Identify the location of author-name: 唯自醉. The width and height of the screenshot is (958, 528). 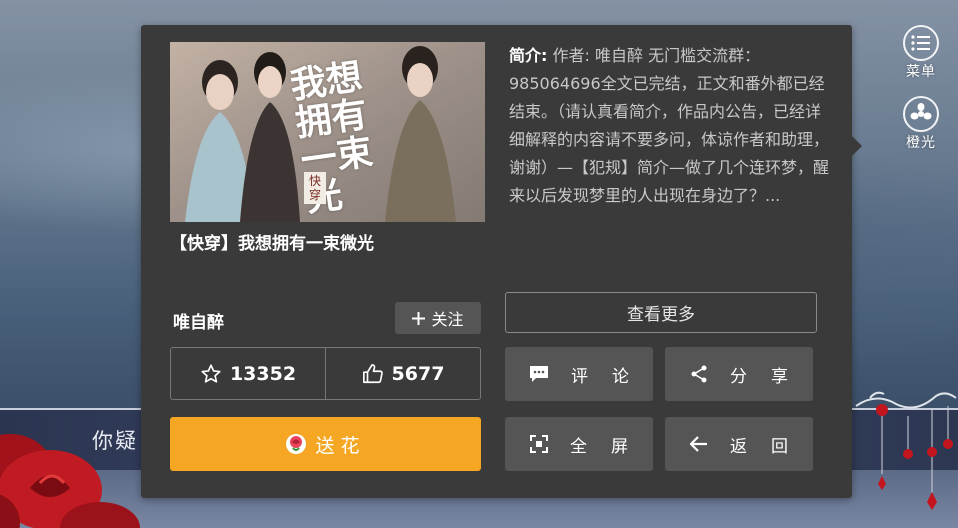
(198, 320).